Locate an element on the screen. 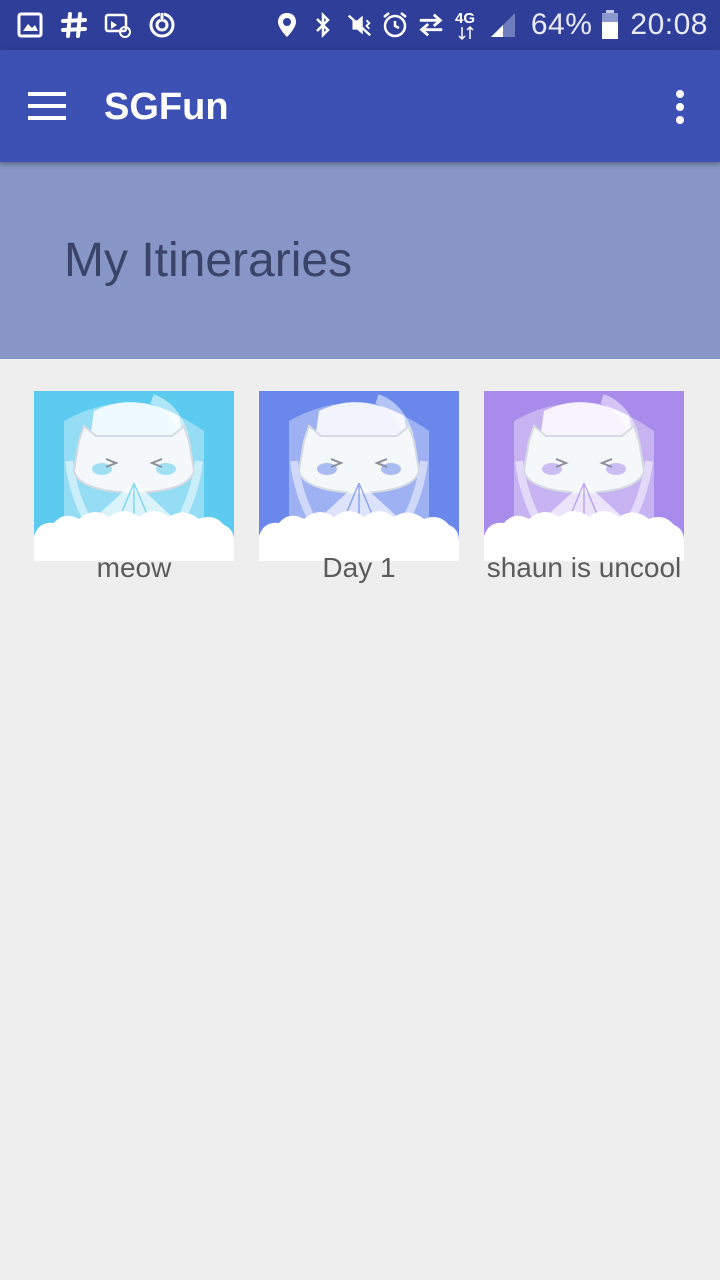 The width and height of the screenshot is (720, 1280). itinerary-card: Day 1 is located at coordinates (359, 491).